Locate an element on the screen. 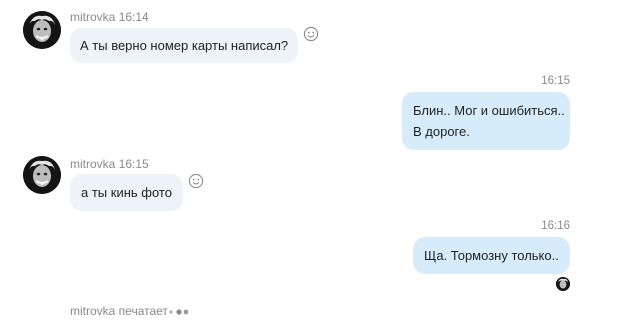 The image size is (640, 321). message-meta: mitrovka 16:14 is located at coordinates (109, 17).